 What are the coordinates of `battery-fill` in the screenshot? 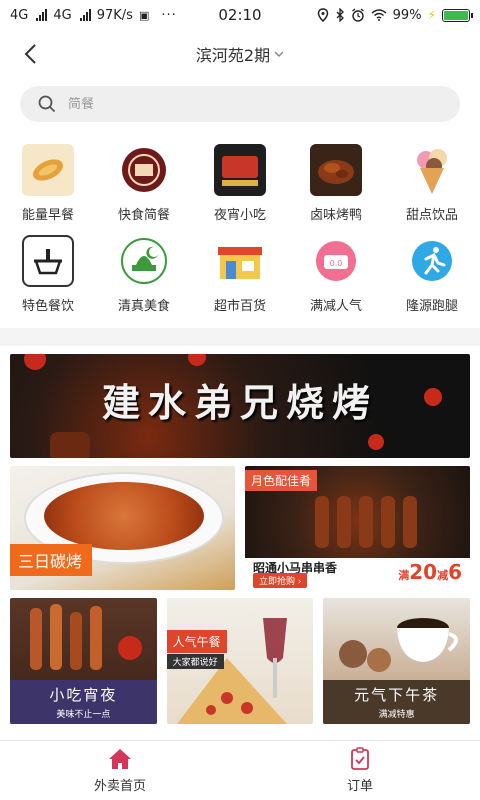 It's located at (456, 15).